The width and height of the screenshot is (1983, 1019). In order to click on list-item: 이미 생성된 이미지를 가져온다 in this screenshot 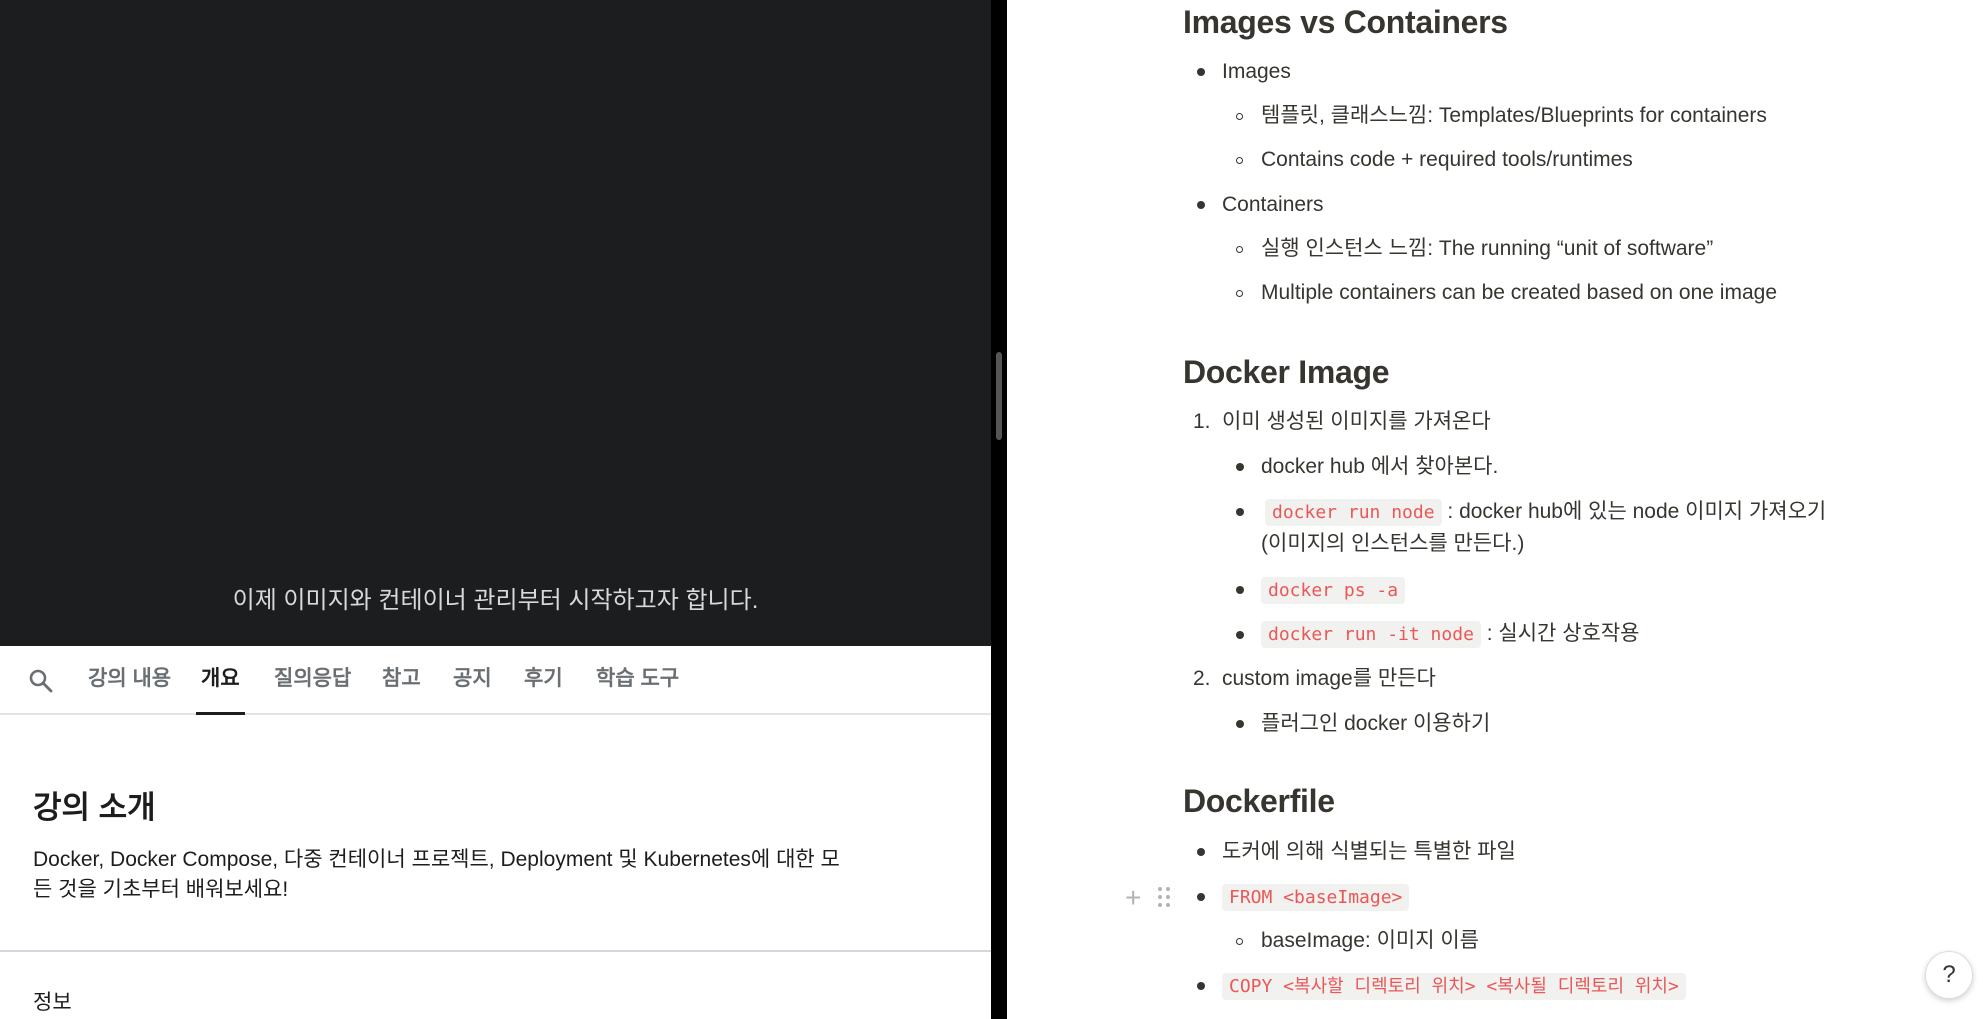, I will do `click(1356, 421)`.